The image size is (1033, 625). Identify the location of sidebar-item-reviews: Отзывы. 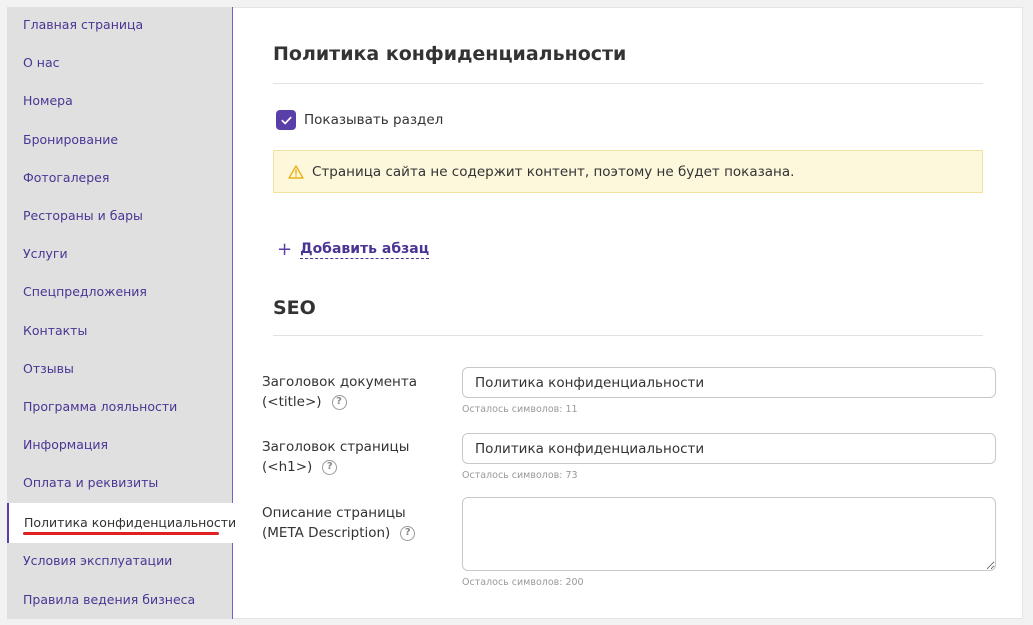
(119, 370).